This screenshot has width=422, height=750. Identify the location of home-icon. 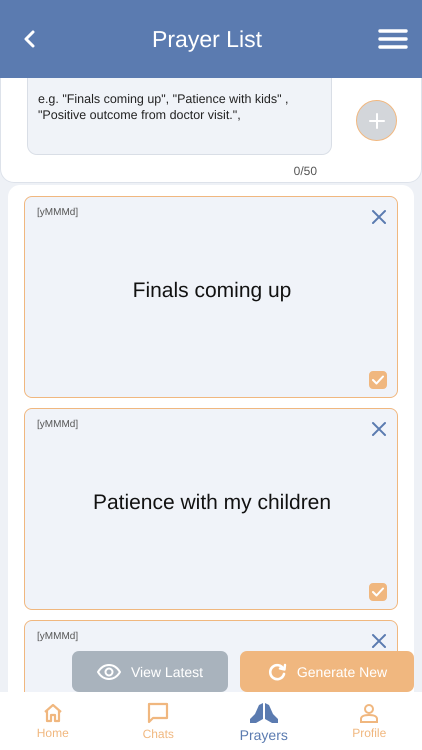
(53, 713).